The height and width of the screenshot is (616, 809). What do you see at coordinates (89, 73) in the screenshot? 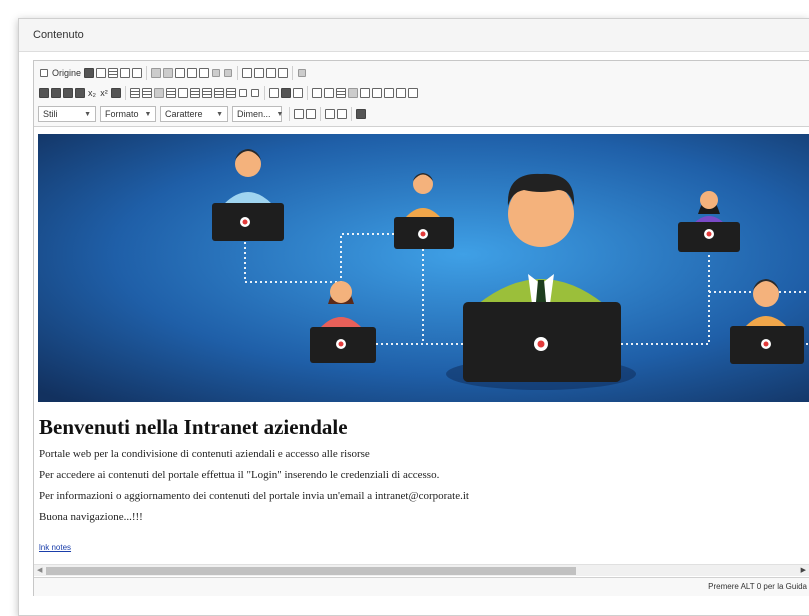
I see `save-icon` at bounding box center [89, 73].